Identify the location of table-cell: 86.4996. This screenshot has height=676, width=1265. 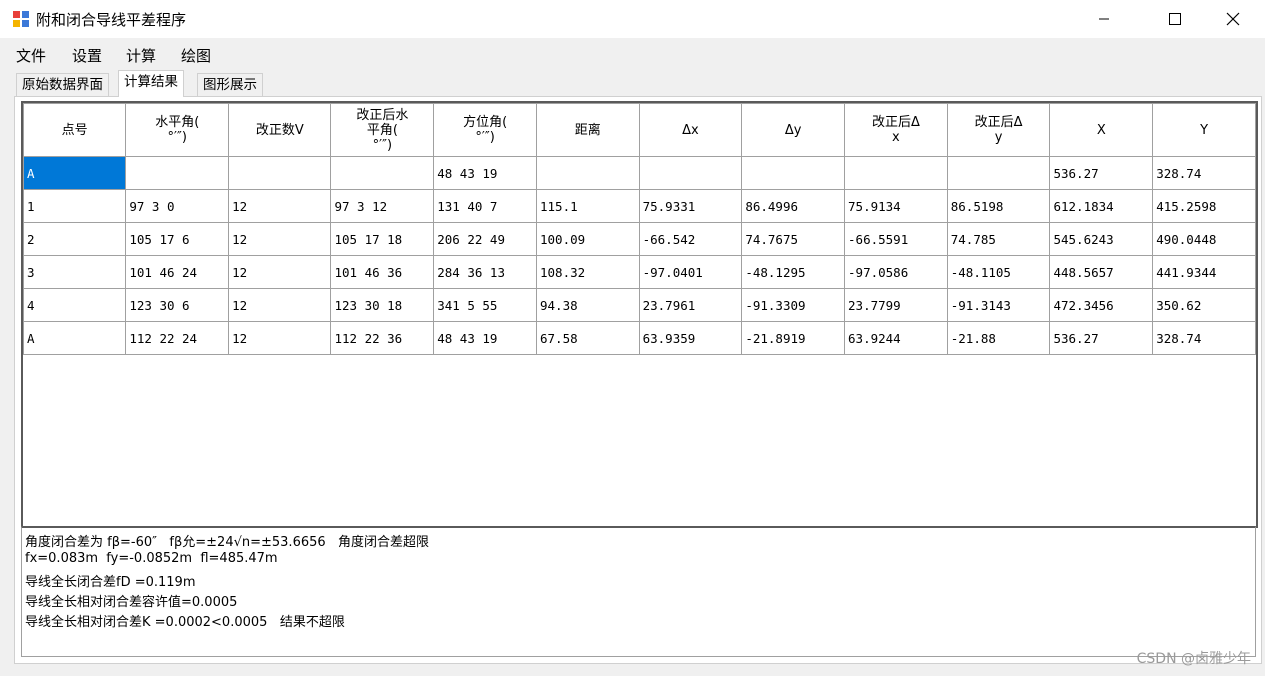
(793, 206).